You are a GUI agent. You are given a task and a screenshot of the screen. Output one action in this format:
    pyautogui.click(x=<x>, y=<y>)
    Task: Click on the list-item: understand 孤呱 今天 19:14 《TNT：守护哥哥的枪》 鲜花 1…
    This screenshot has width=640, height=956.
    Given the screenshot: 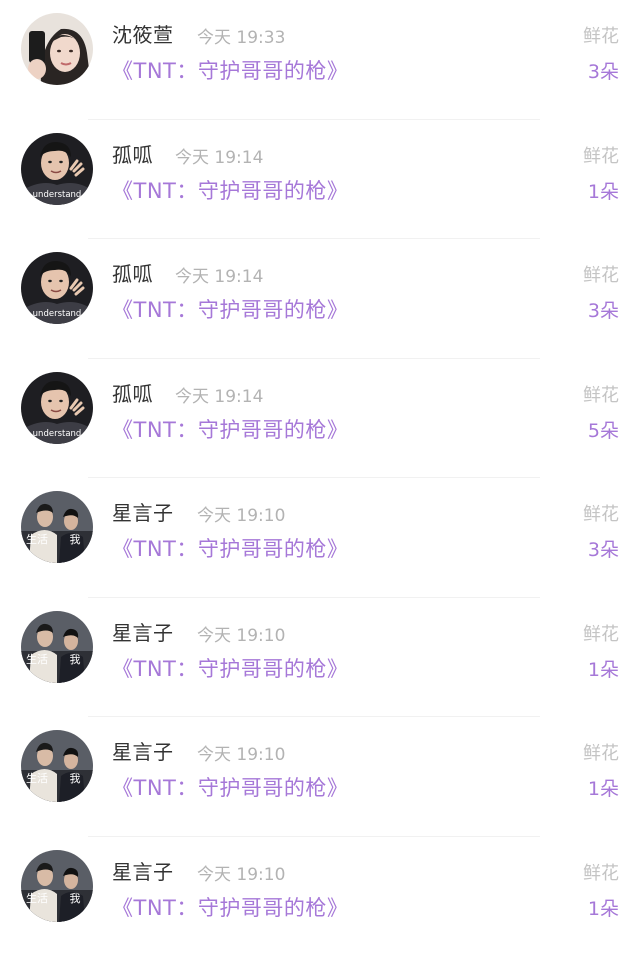 What is the action you would take?
    pyautogui.click(x=320, y=180)
    